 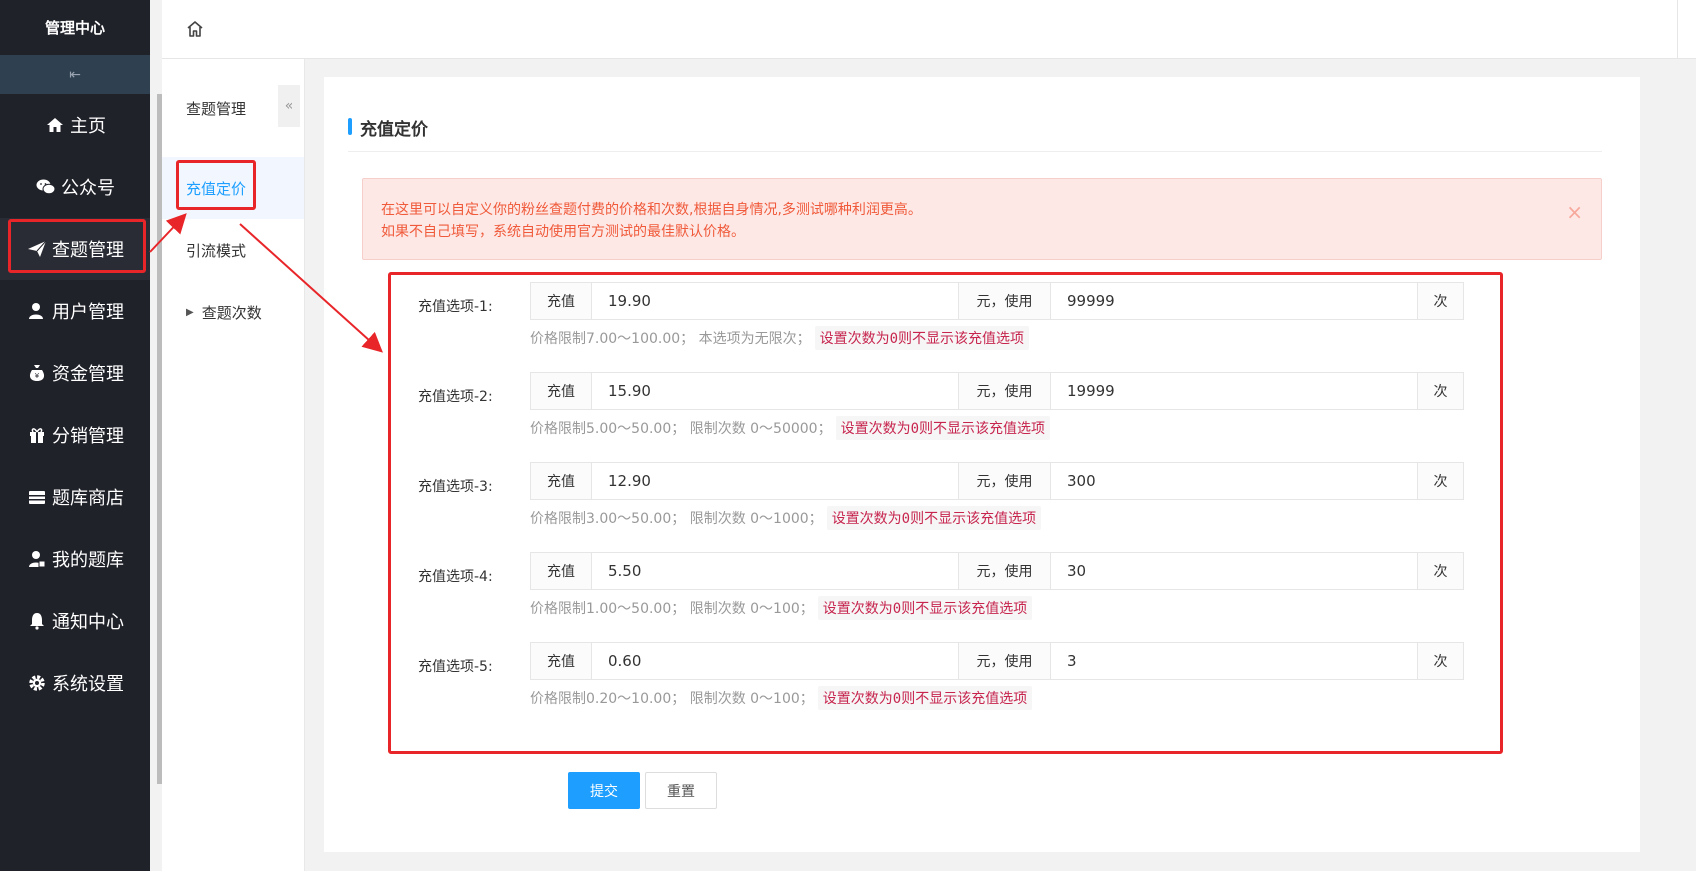 I want to click on secondary-nav-fold-button: «, so click(x=289, y=106).